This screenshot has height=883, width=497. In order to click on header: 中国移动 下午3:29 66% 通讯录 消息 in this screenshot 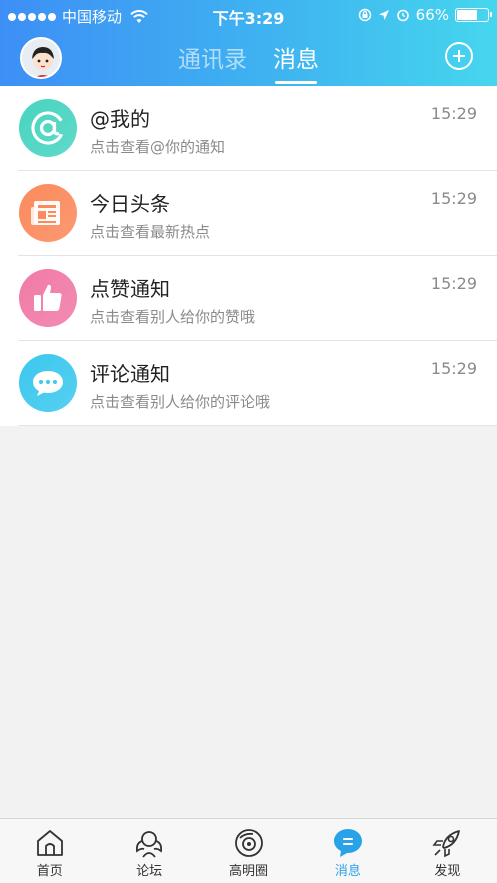, I will do `click(248, 43)`.